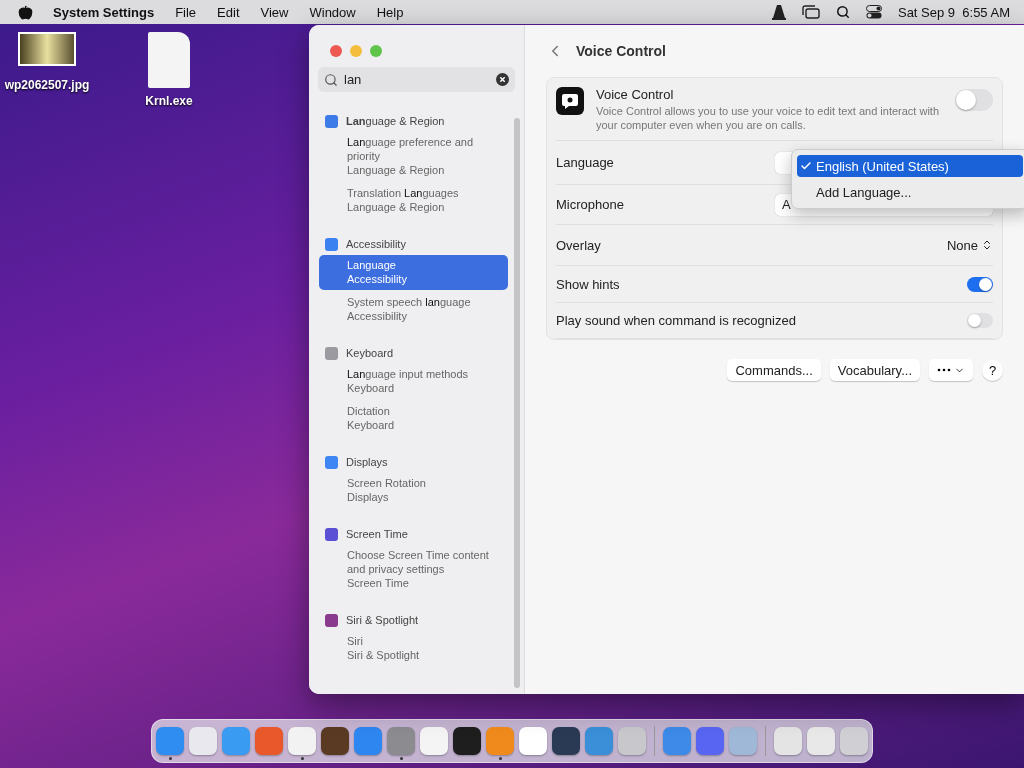 The image size is (1024, 768). What do you see at coordinates (169, 60) in the screenshot?
I see `document-icon` at bounding box center [169, 60].